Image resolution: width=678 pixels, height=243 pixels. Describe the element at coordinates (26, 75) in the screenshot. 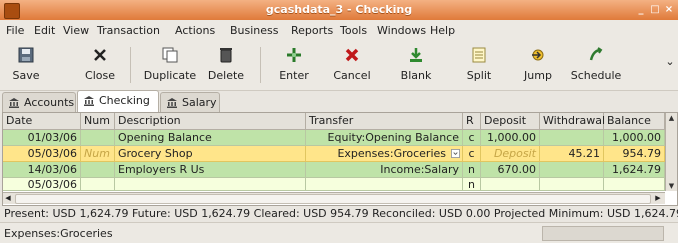

I see `save-label: Save` at that location.